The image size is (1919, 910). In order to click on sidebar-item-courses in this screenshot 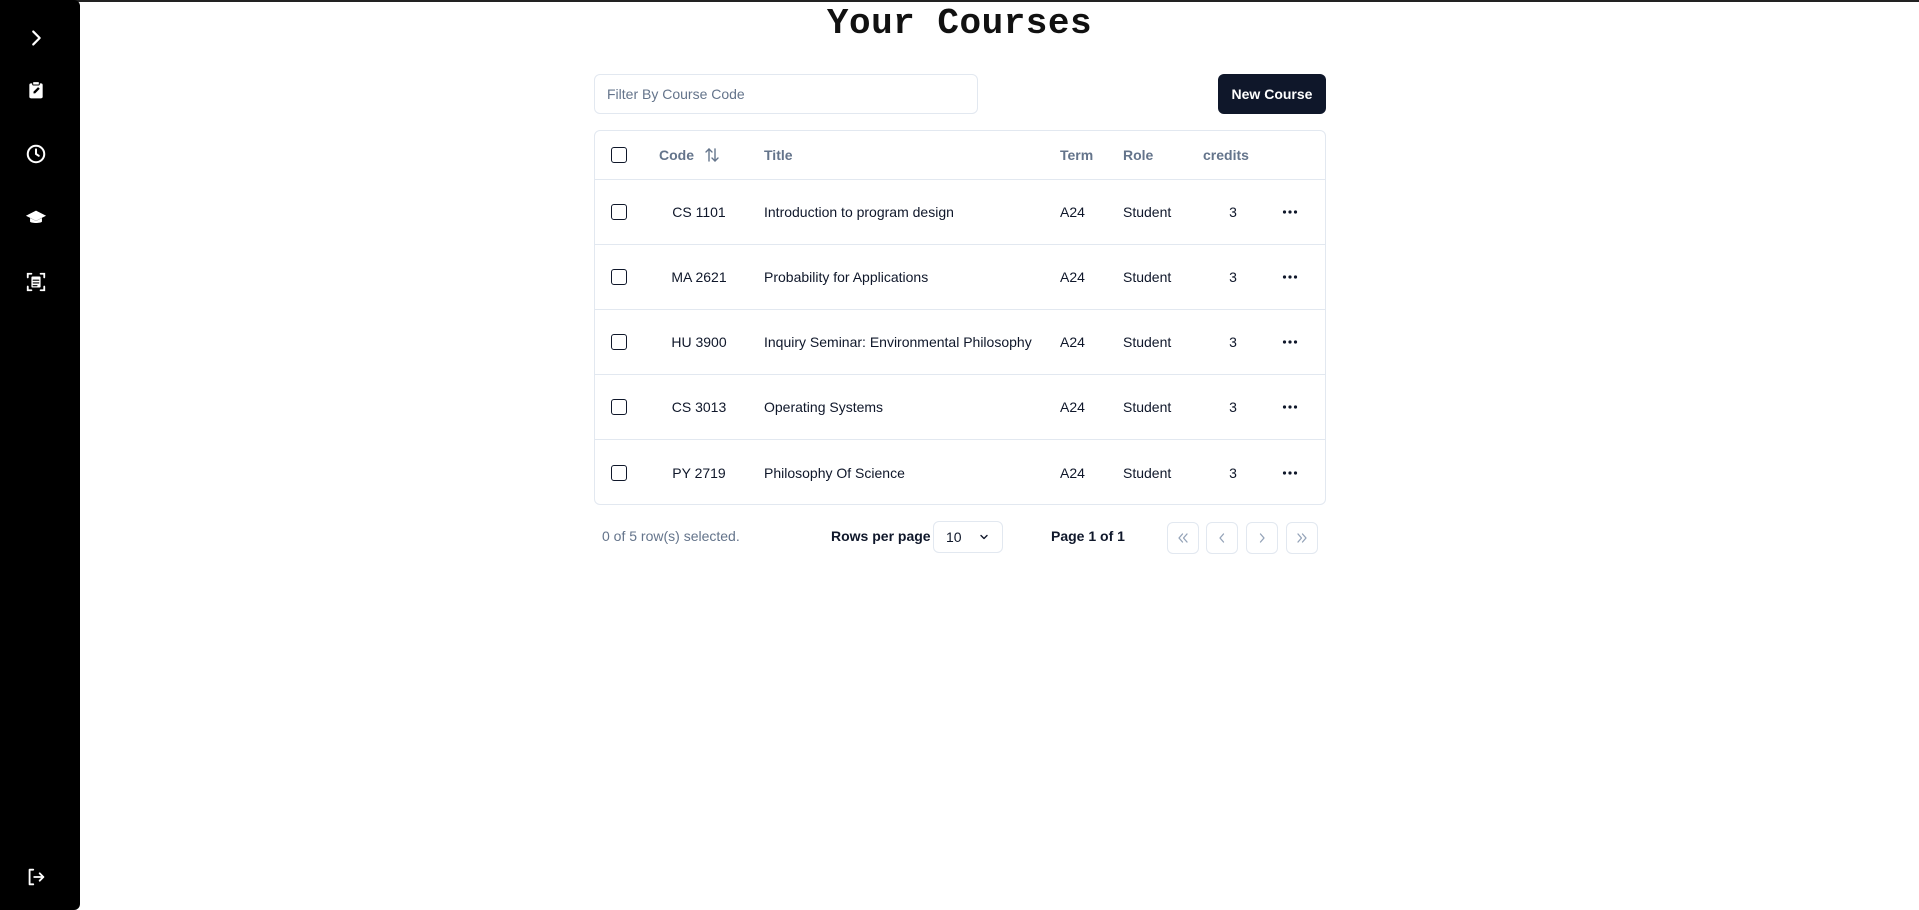, I will do `click(36, 218)`.